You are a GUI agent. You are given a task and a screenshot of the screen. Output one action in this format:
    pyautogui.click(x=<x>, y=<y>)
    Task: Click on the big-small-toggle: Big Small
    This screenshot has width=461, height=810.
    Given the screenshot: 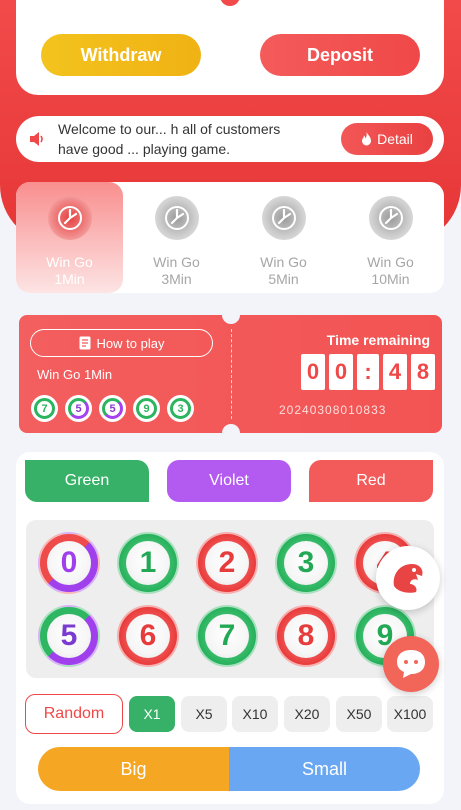 What is the action you would take?
    pyautogui.click(x=229, y=769)
    